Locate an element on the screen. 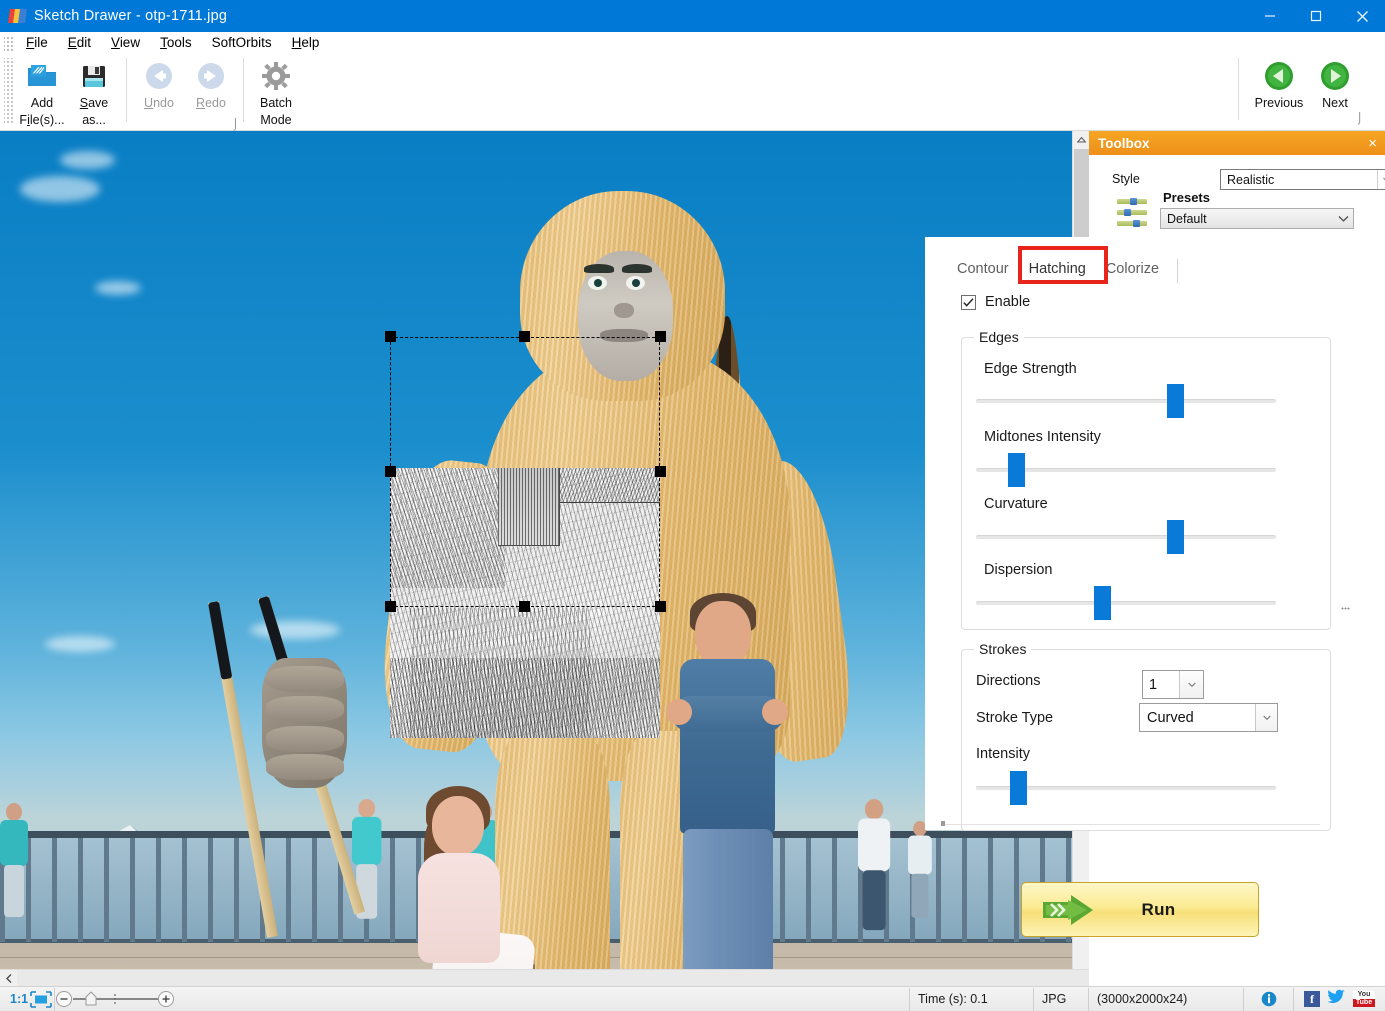  info-icon is located at coordinates (1268, 999).